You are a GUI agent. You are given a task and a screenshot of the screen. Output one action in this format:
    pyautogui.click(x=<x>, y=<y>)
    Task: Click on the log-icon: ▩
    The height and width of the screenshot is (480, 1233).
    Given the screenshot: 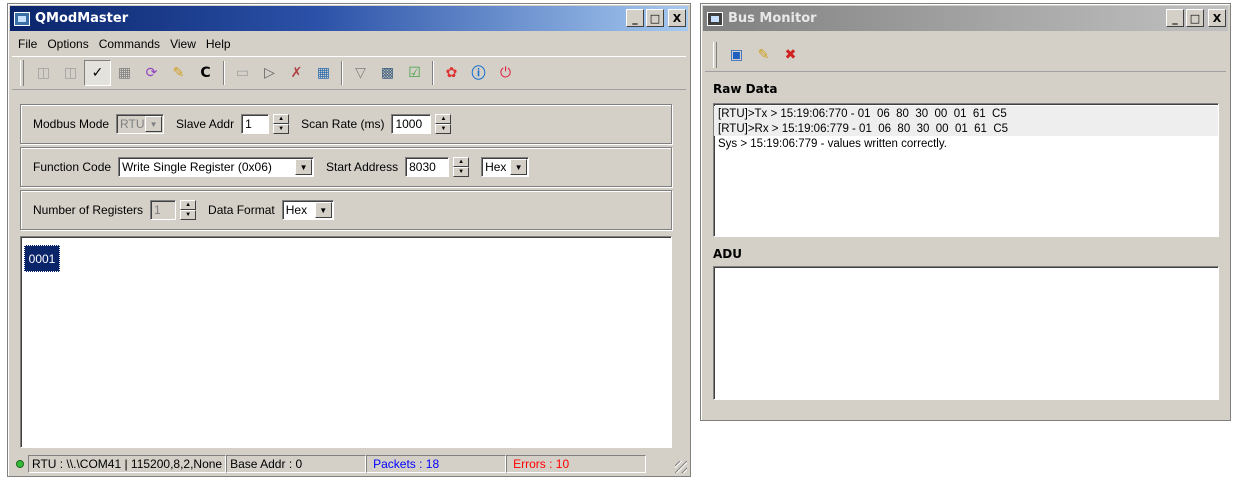 What is the action you would take?
    pyautogui.click(x=387, y=73)
    